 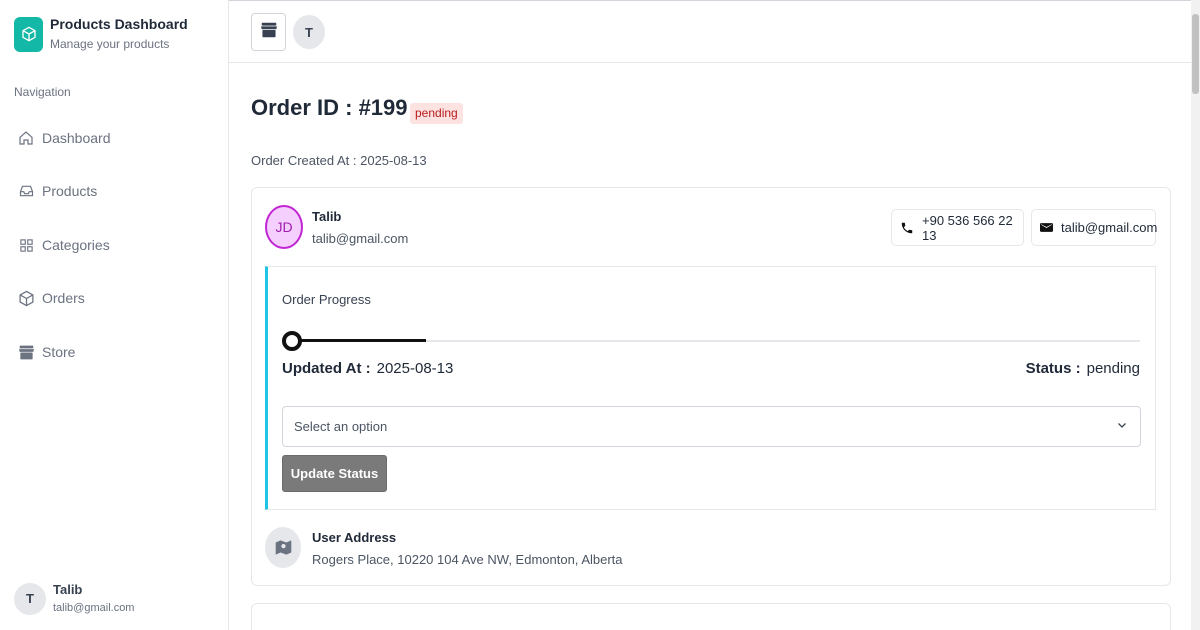 What do you see at coordinates (436, 113) in the screenshot?
I see `status-badge: pending` at bounding box center [436, 113].